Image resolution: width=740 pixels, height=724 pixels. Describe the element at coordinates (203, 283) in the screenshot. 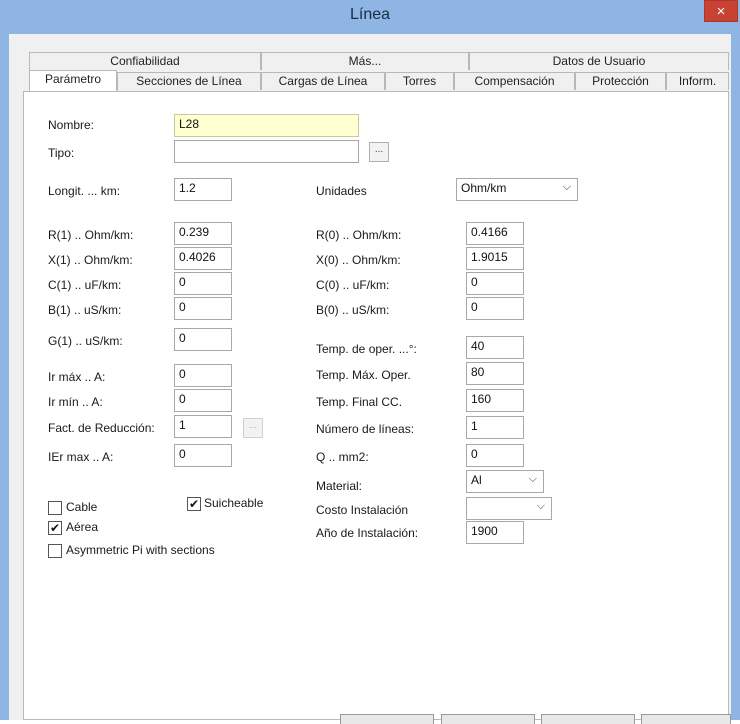

I see `c1-input: 0` at that location.